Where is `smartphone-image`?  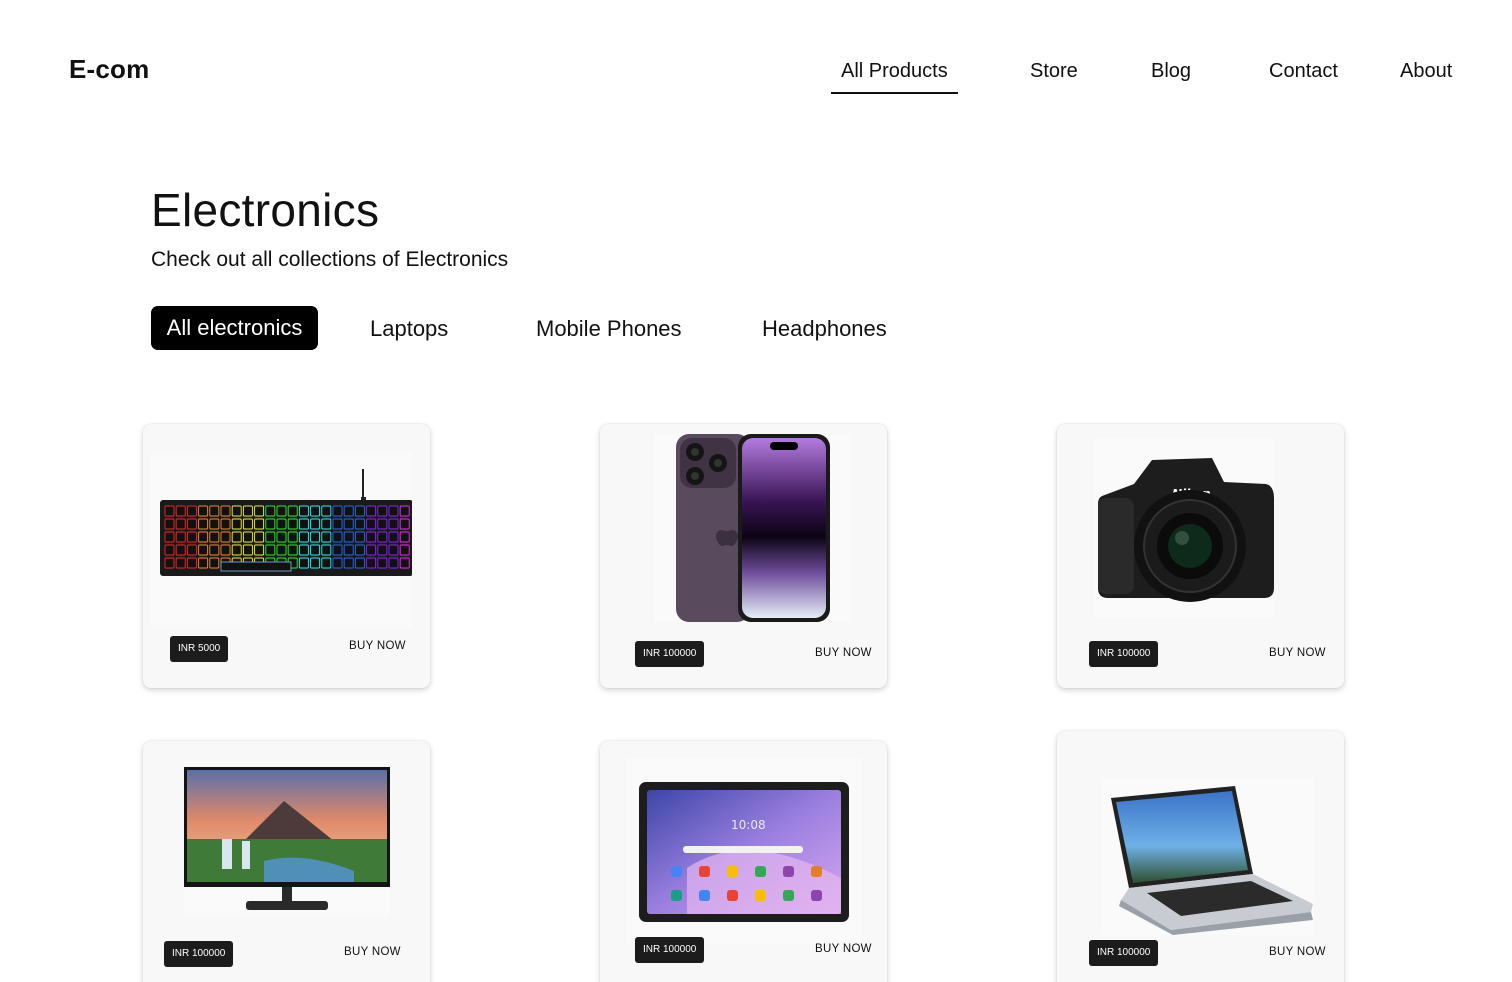 smartphone-image is located at coordinates (753, 528).